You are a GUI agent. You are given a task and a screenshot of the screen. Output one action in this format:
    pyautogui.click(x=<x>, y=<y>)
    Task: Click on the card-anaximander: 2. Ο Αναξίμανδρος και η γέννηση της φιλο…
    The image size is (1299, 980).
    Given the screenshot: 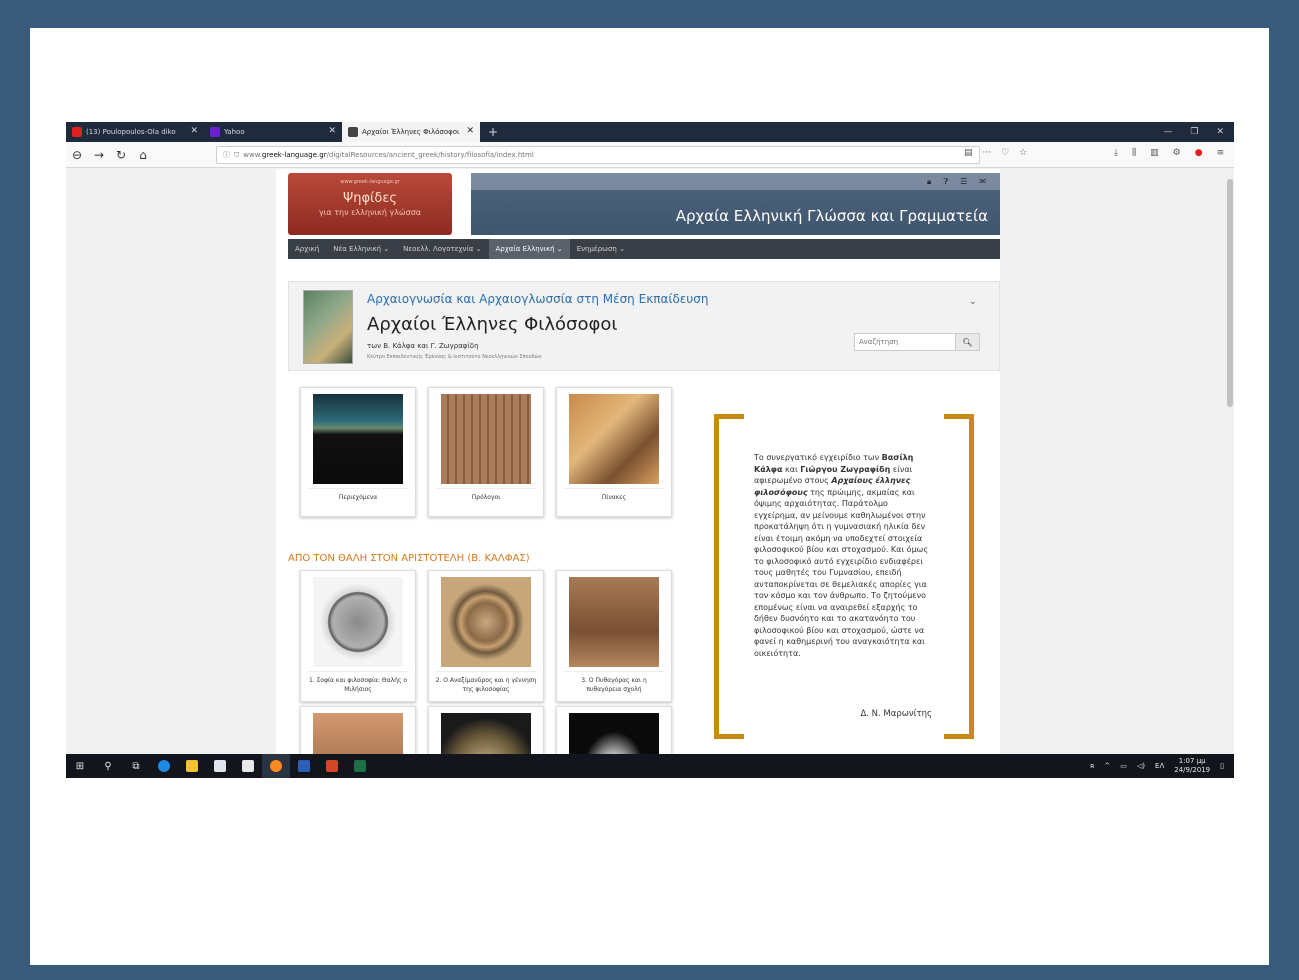 What is the action you would take?
    pyautogui.click(x=486, y=636)
    